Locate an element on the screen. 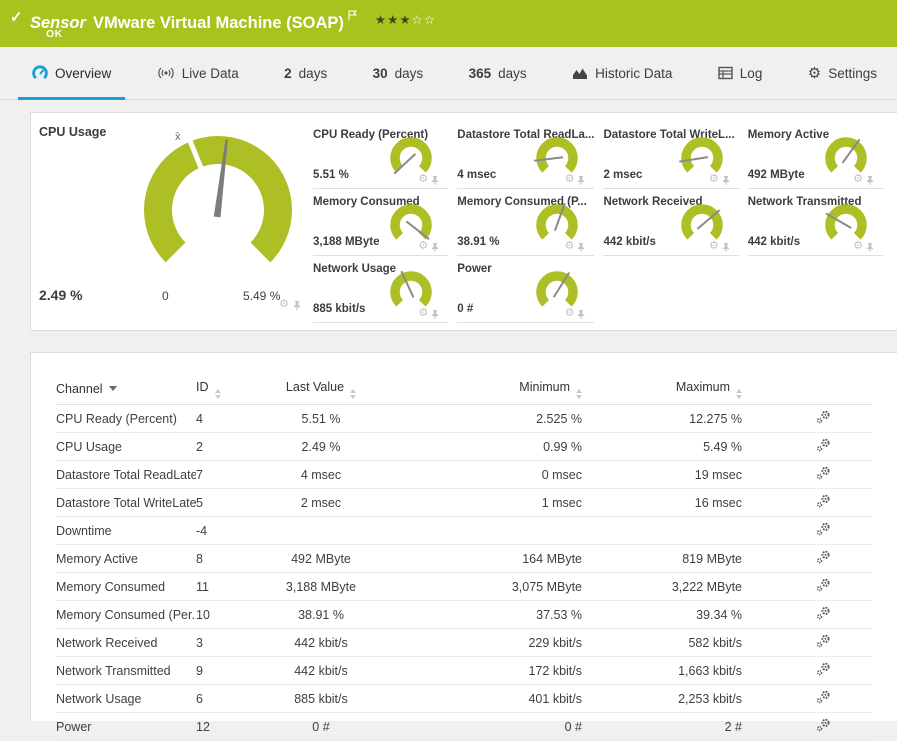 The height and width of the screenshot is (741, 897). channel-last-value: 38.91 % is located at coordinates (321, 614).